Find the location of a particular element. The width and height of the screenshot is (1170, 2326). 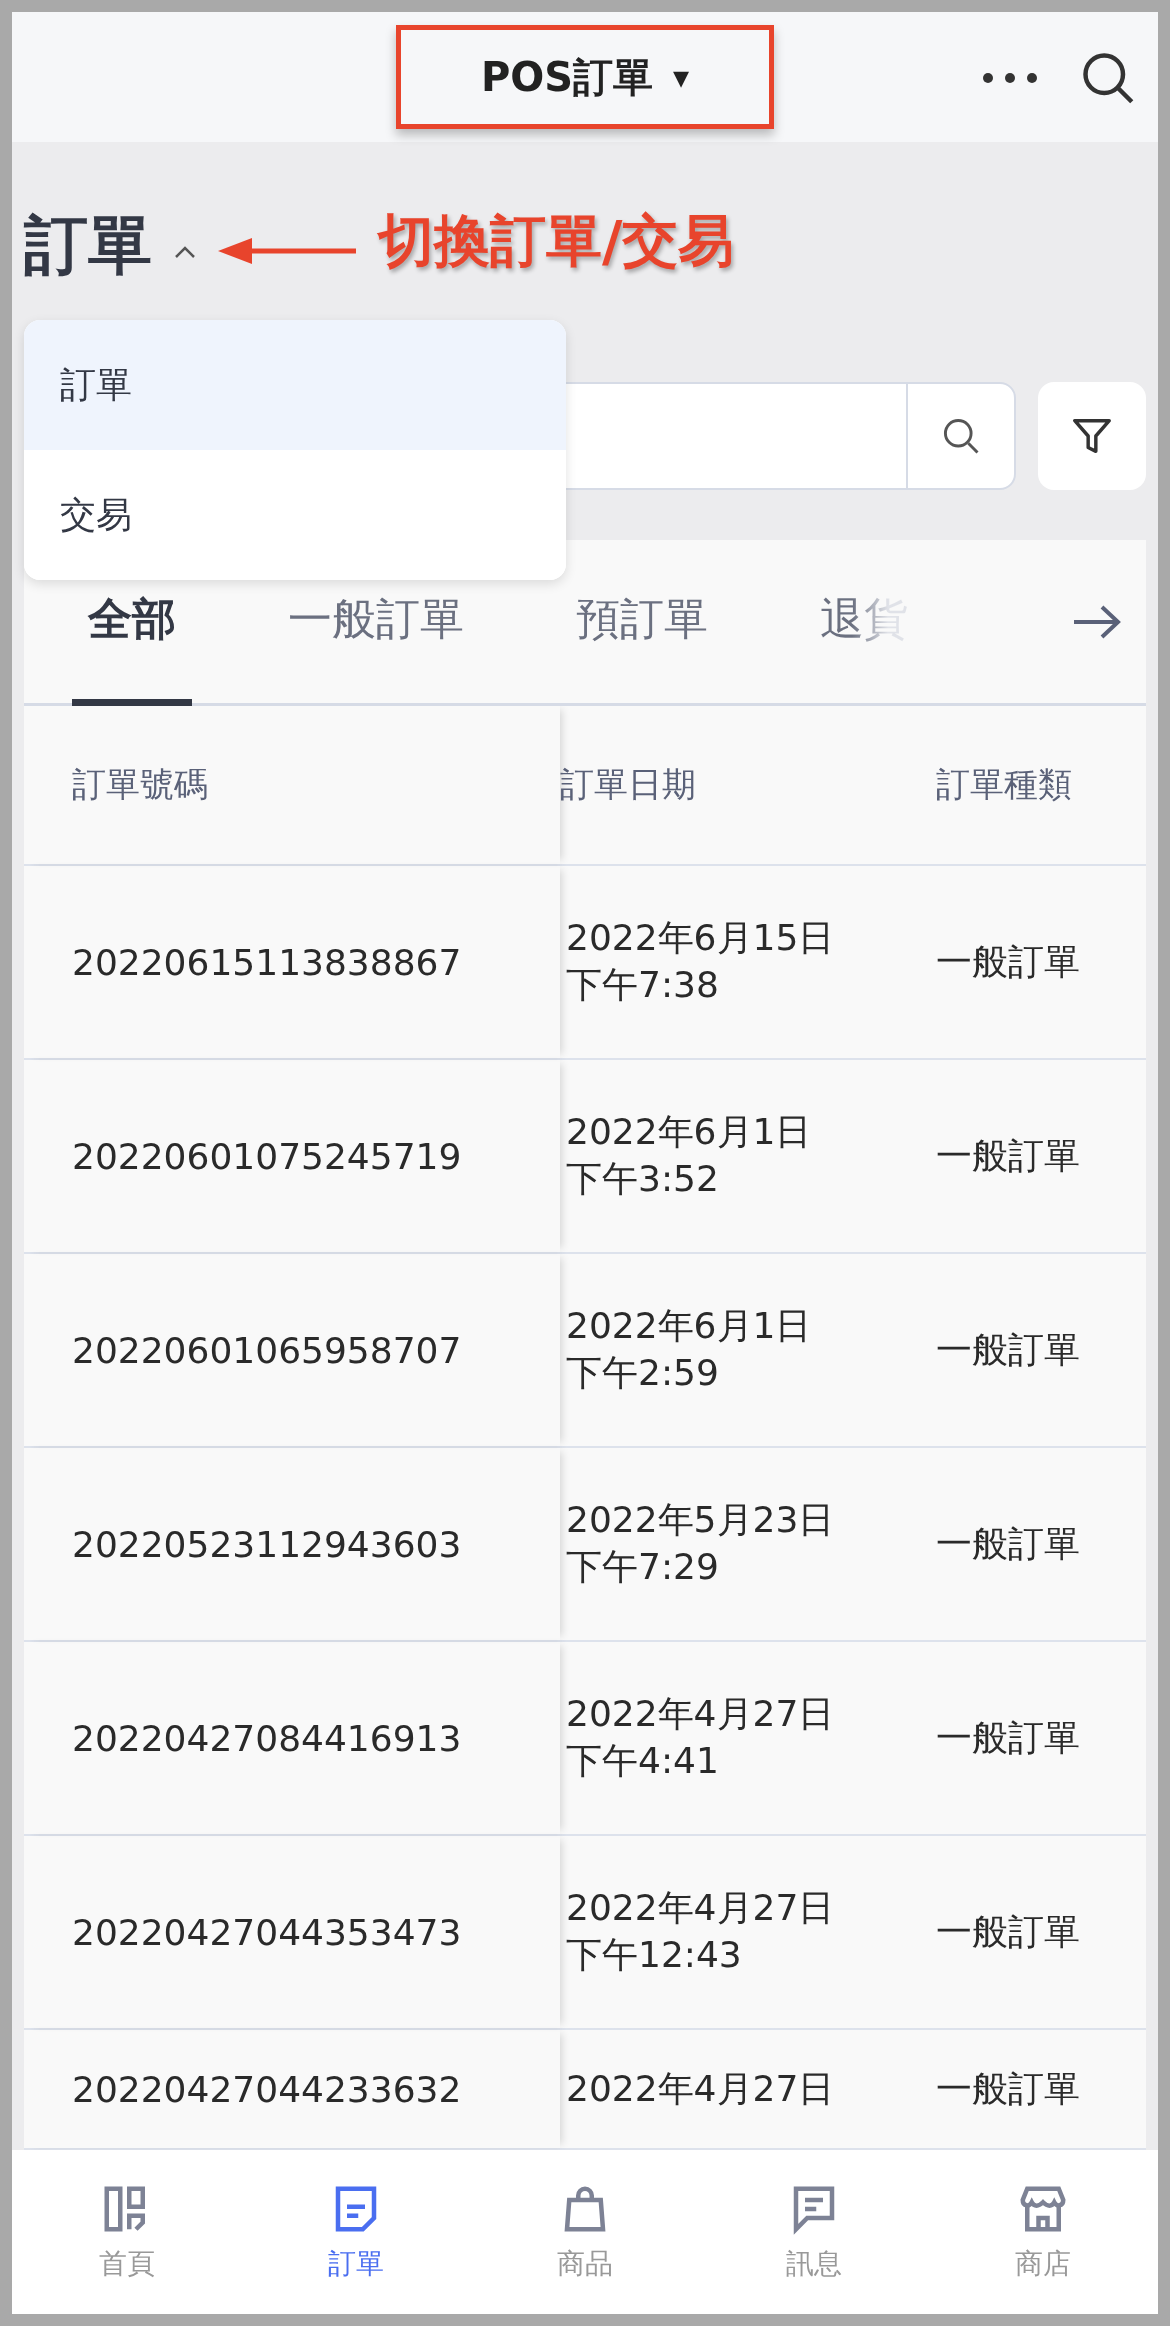

order-date: 下午2:59 is located at coordinates (643, 1373).